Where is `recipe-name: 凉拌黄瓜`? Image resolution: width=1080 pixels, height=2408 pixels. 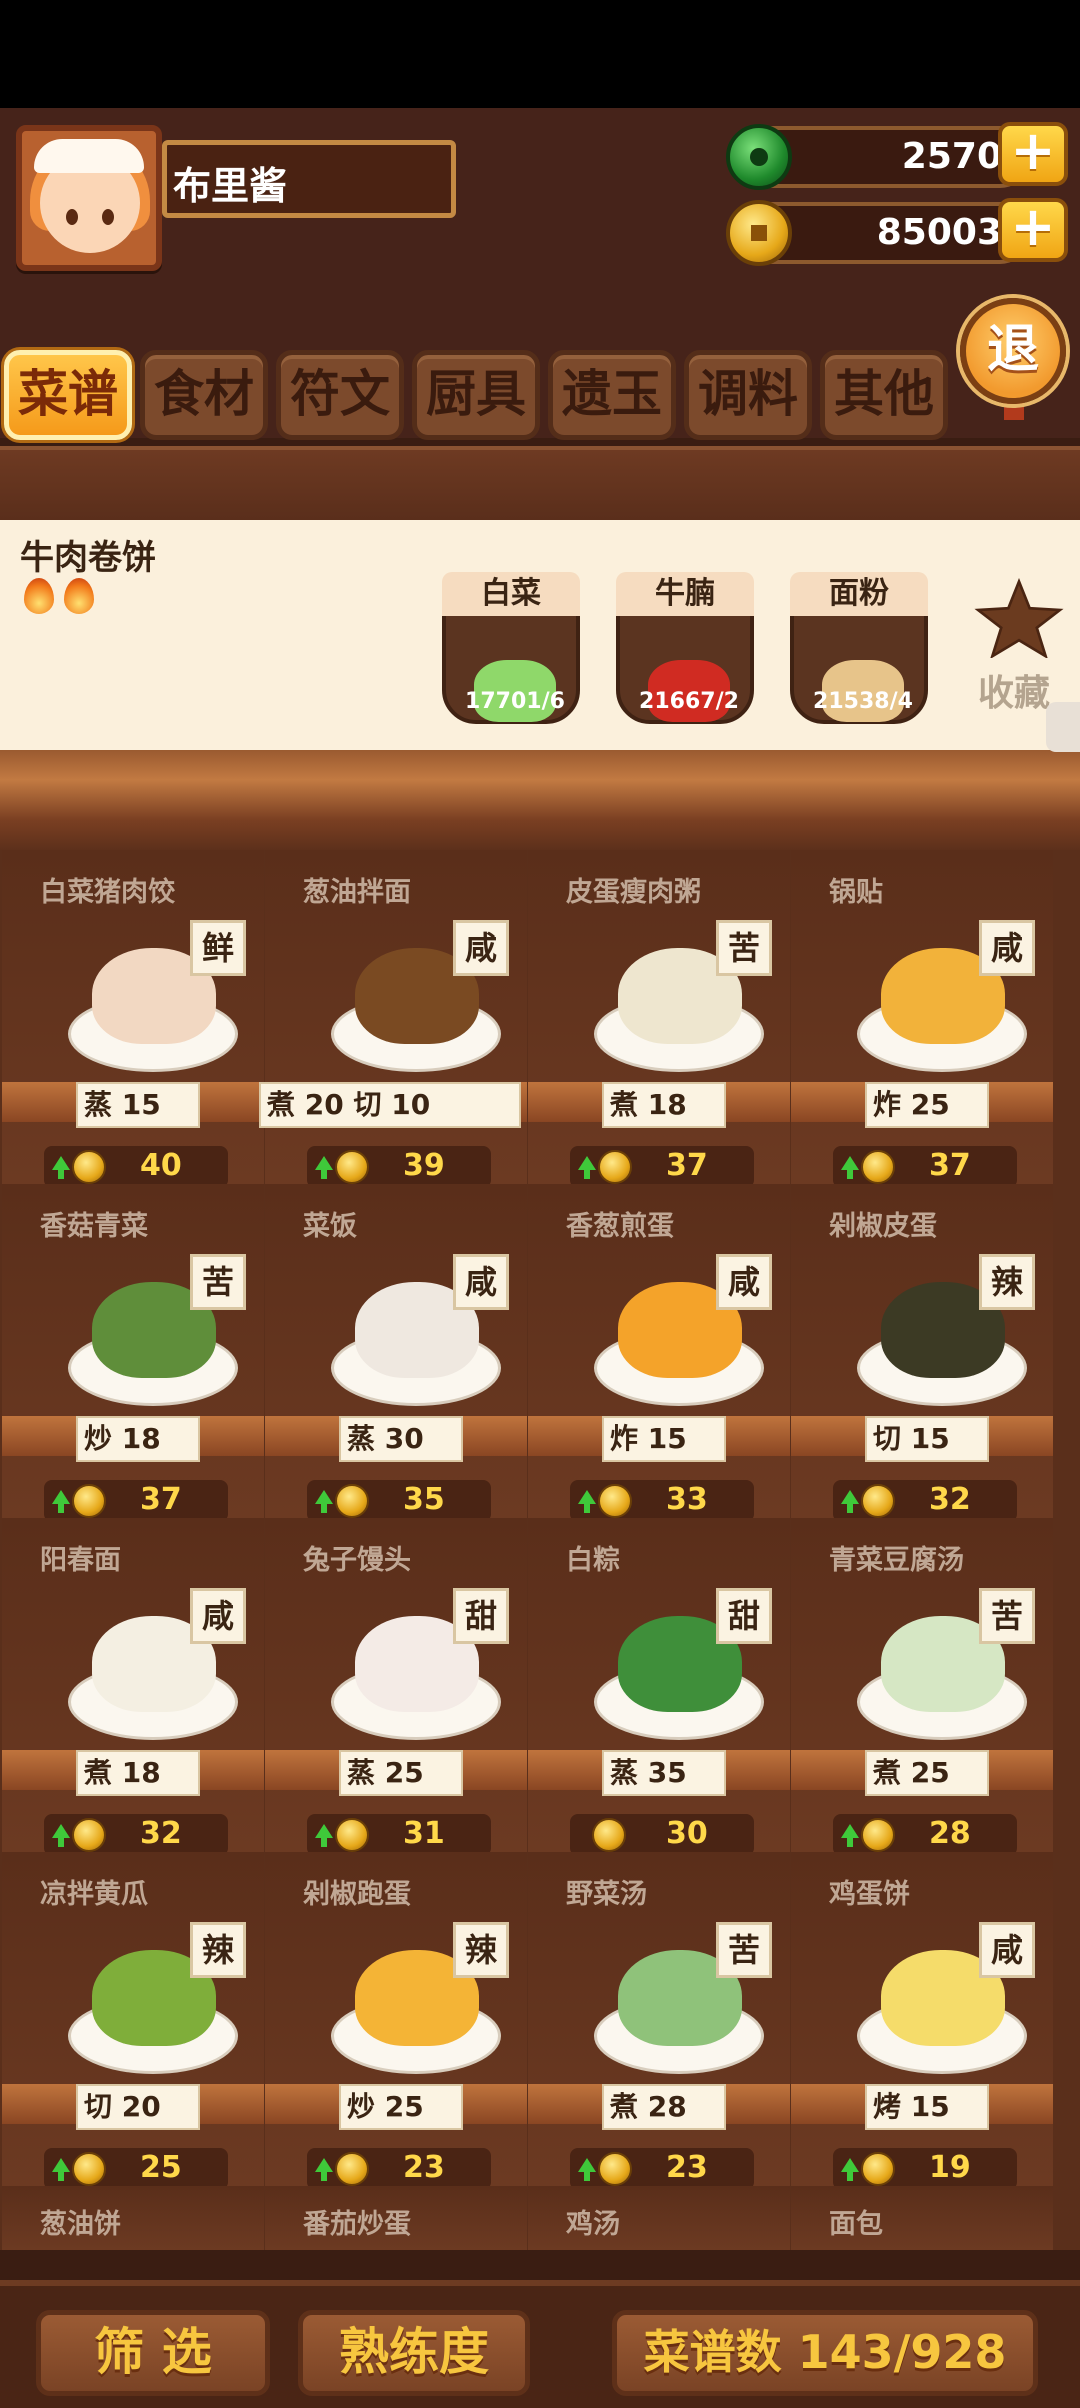
recipe-name: 凉拌黄瓜 is located at coordinates (94, 1894).